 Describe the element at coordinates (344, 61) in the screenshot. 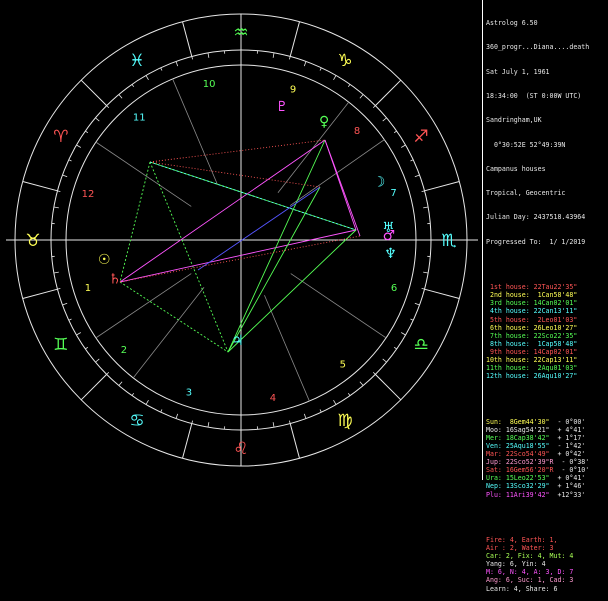

I see `zodiac-sign-icon: ♑` at that location.